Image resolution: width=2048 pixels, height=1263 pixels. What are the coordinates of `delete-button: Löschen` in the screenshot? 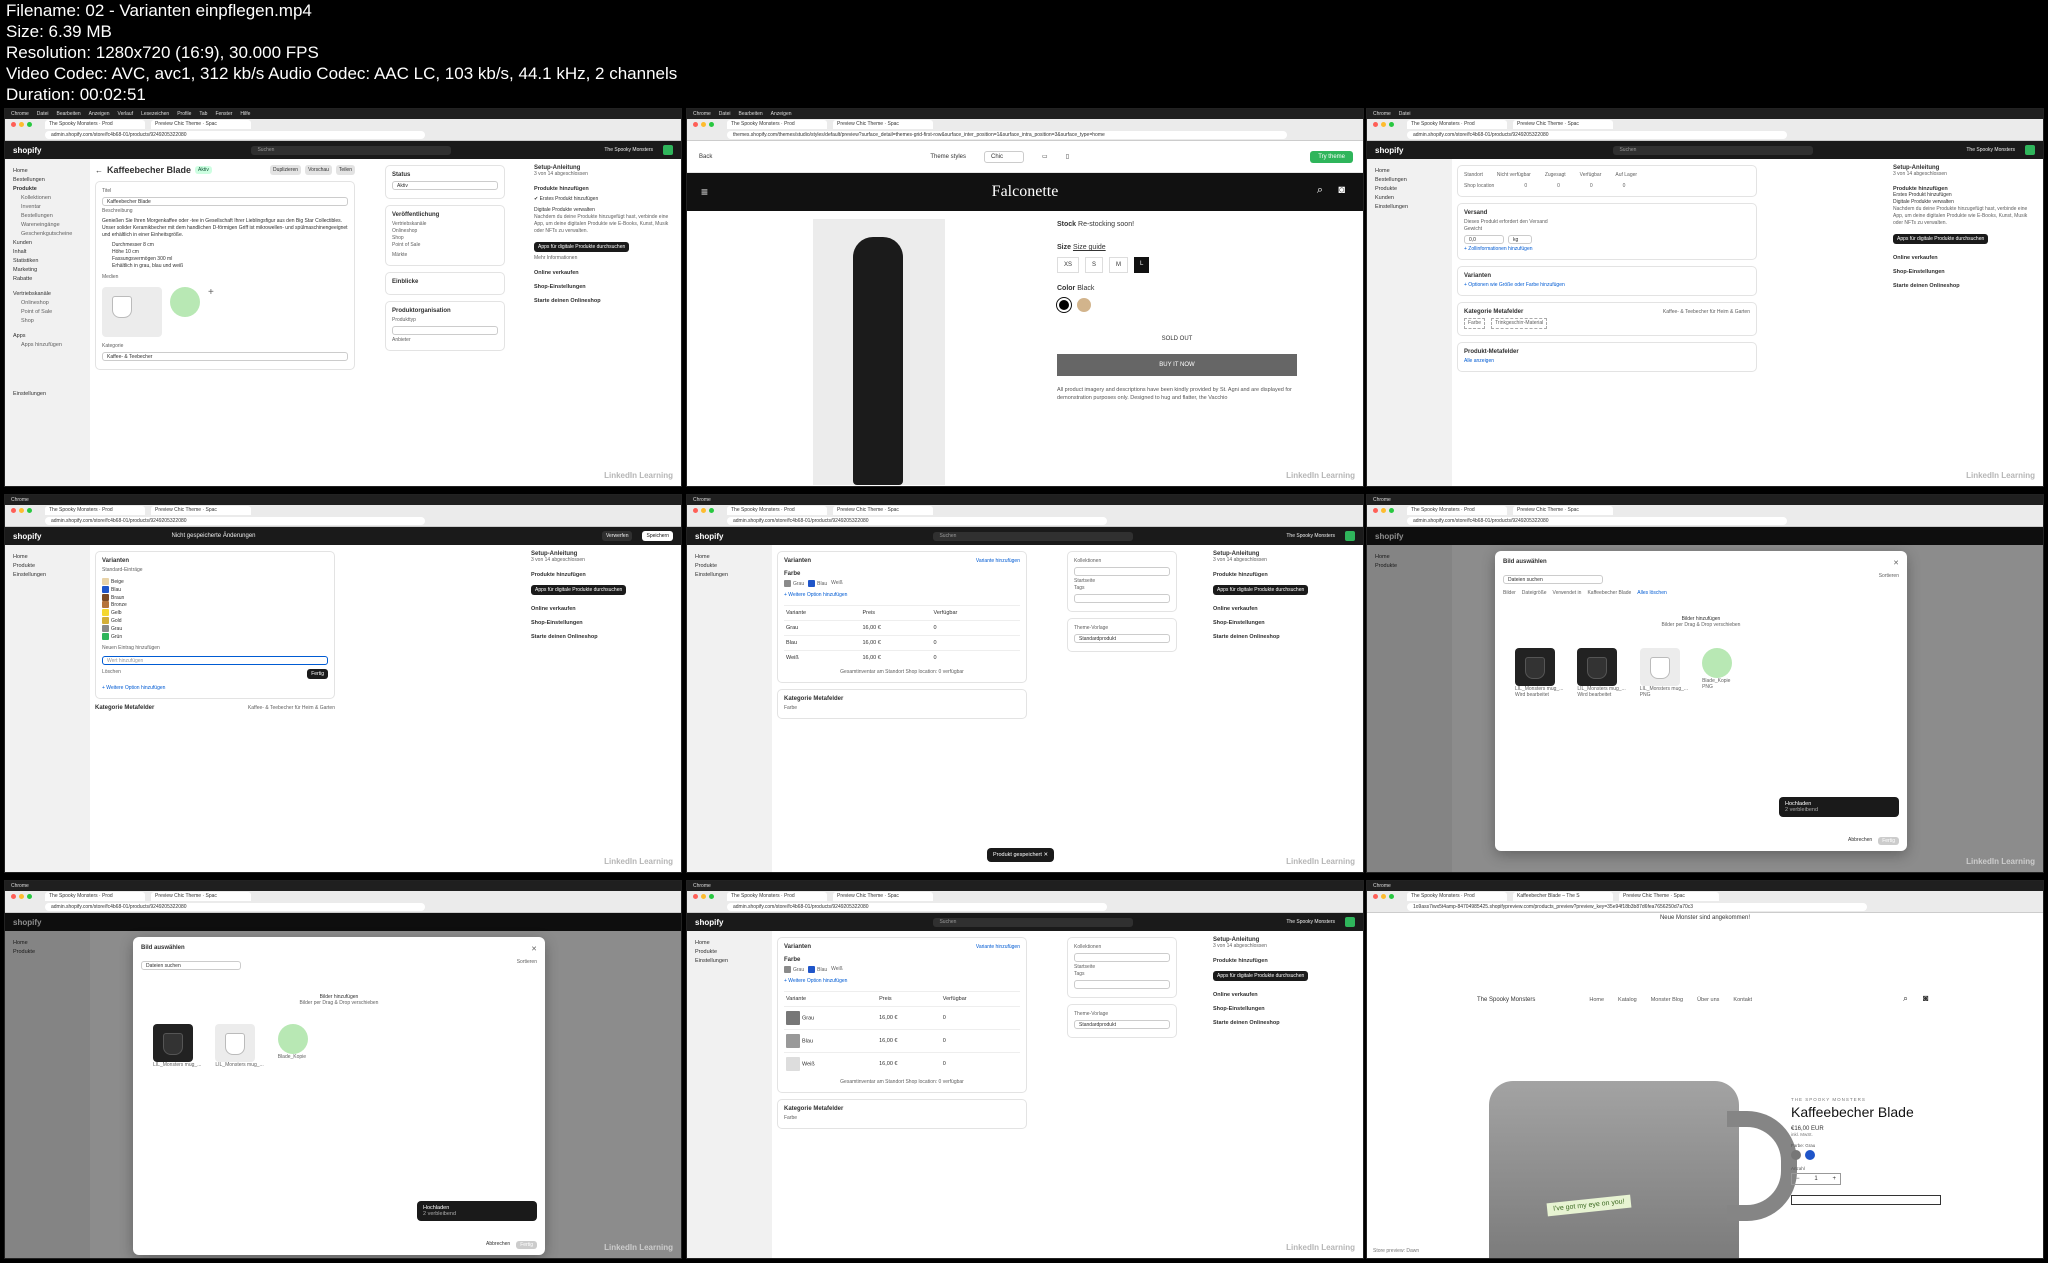 It's located at (111, 674).